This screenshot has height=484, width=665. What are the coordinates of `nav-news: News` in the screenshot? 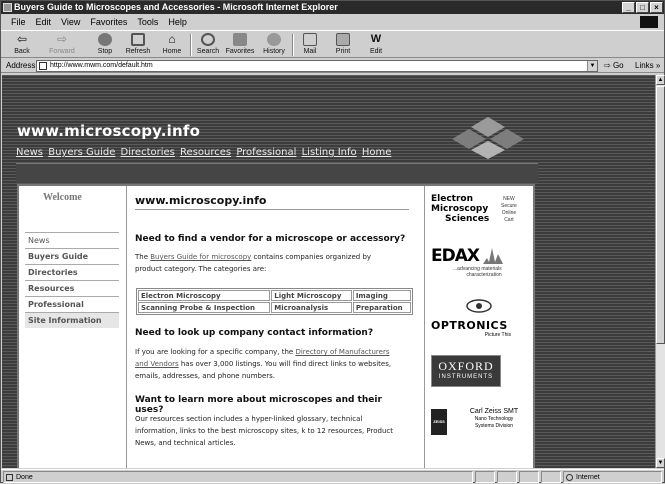 It's located at (29, 152).